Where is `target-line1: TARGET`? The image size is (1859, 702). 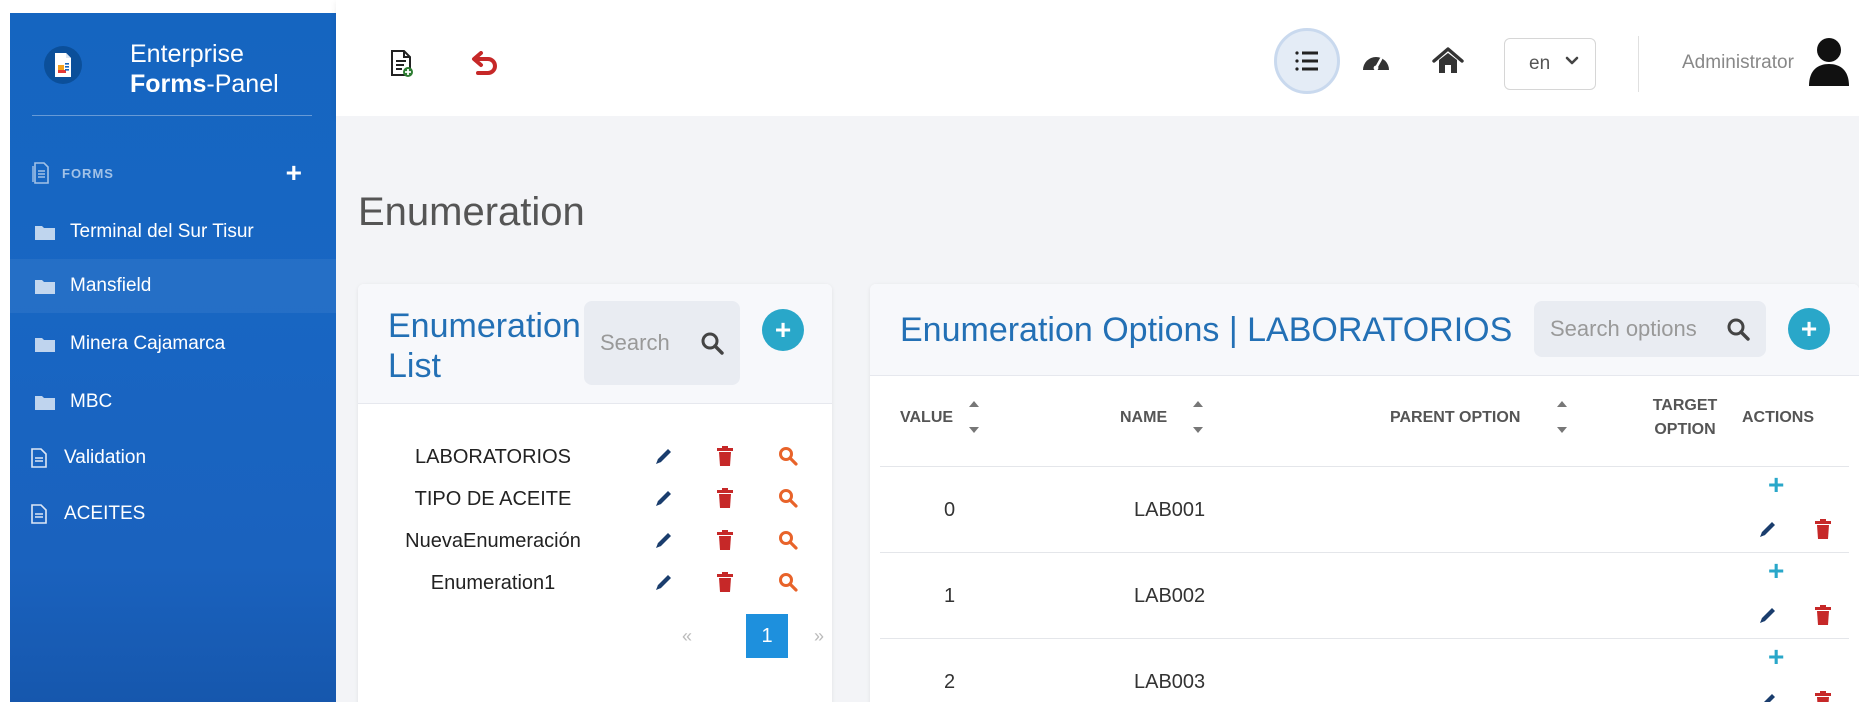
target-line1: TARGET is located at coordinates (1685, 405).